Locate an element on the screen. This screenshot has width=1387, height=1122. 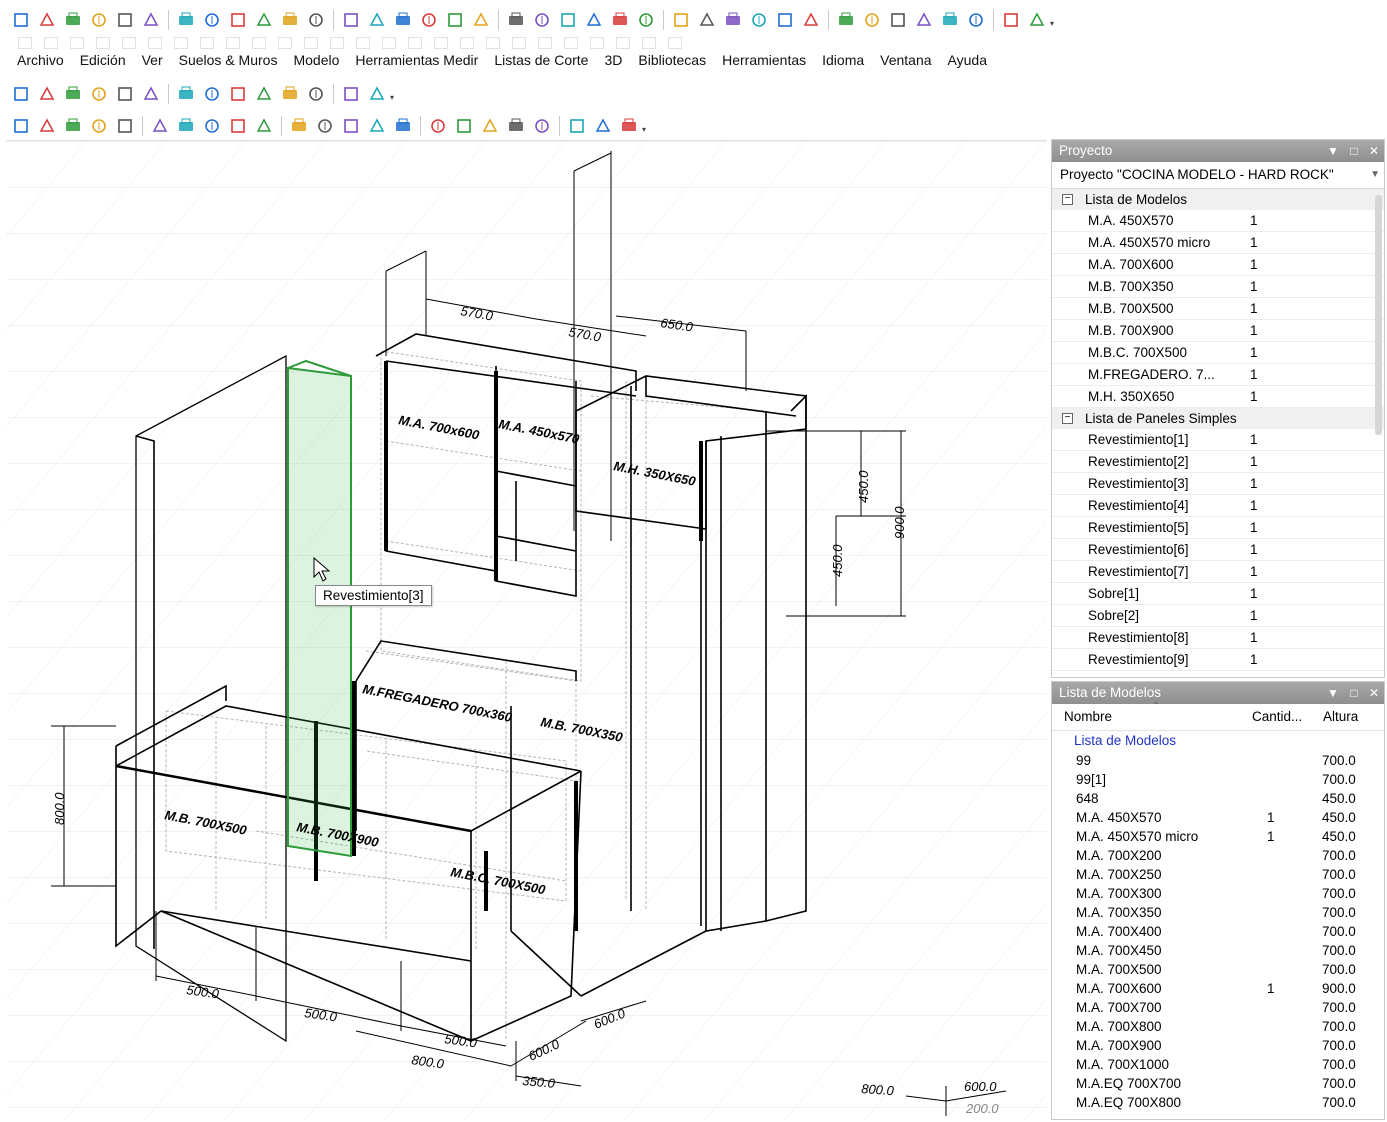
print-icon is located at coordinates (125, 20).